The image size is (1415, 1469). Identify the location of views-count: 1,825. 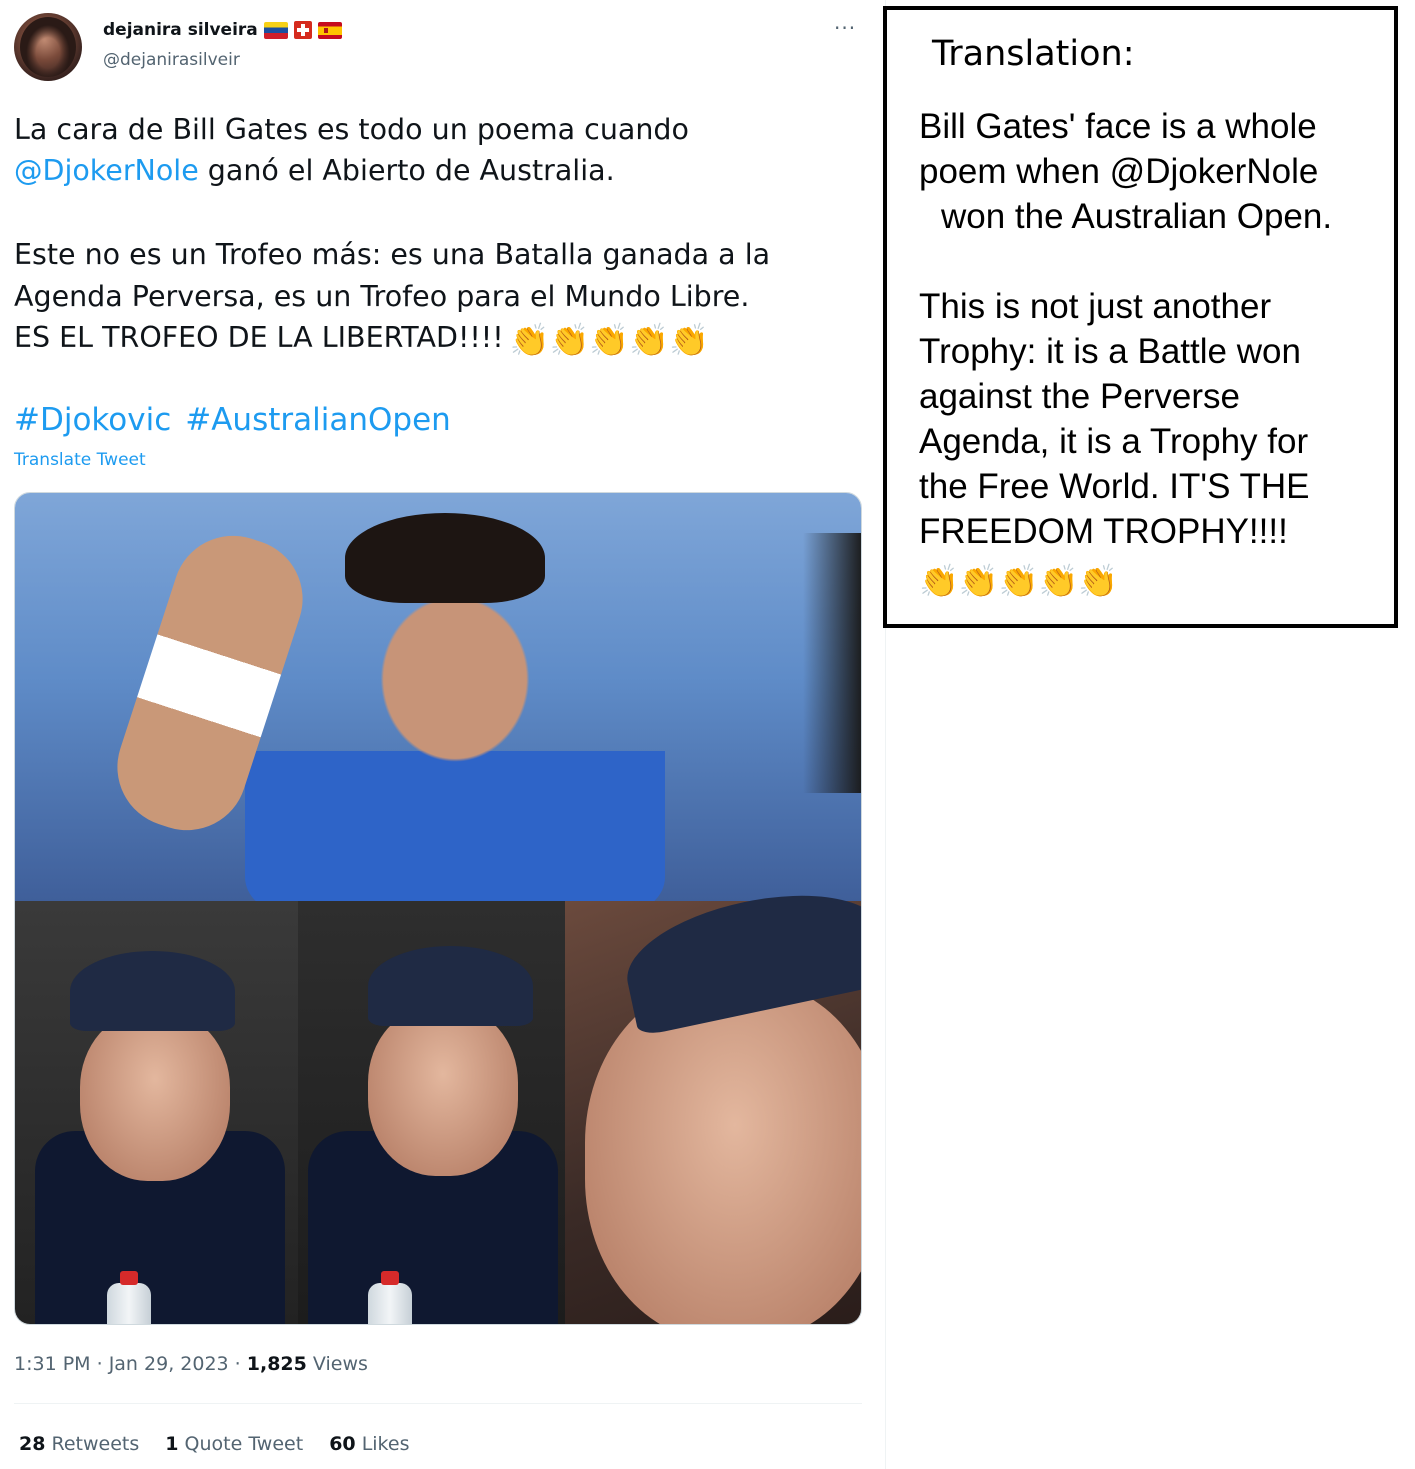
(276, 1364).